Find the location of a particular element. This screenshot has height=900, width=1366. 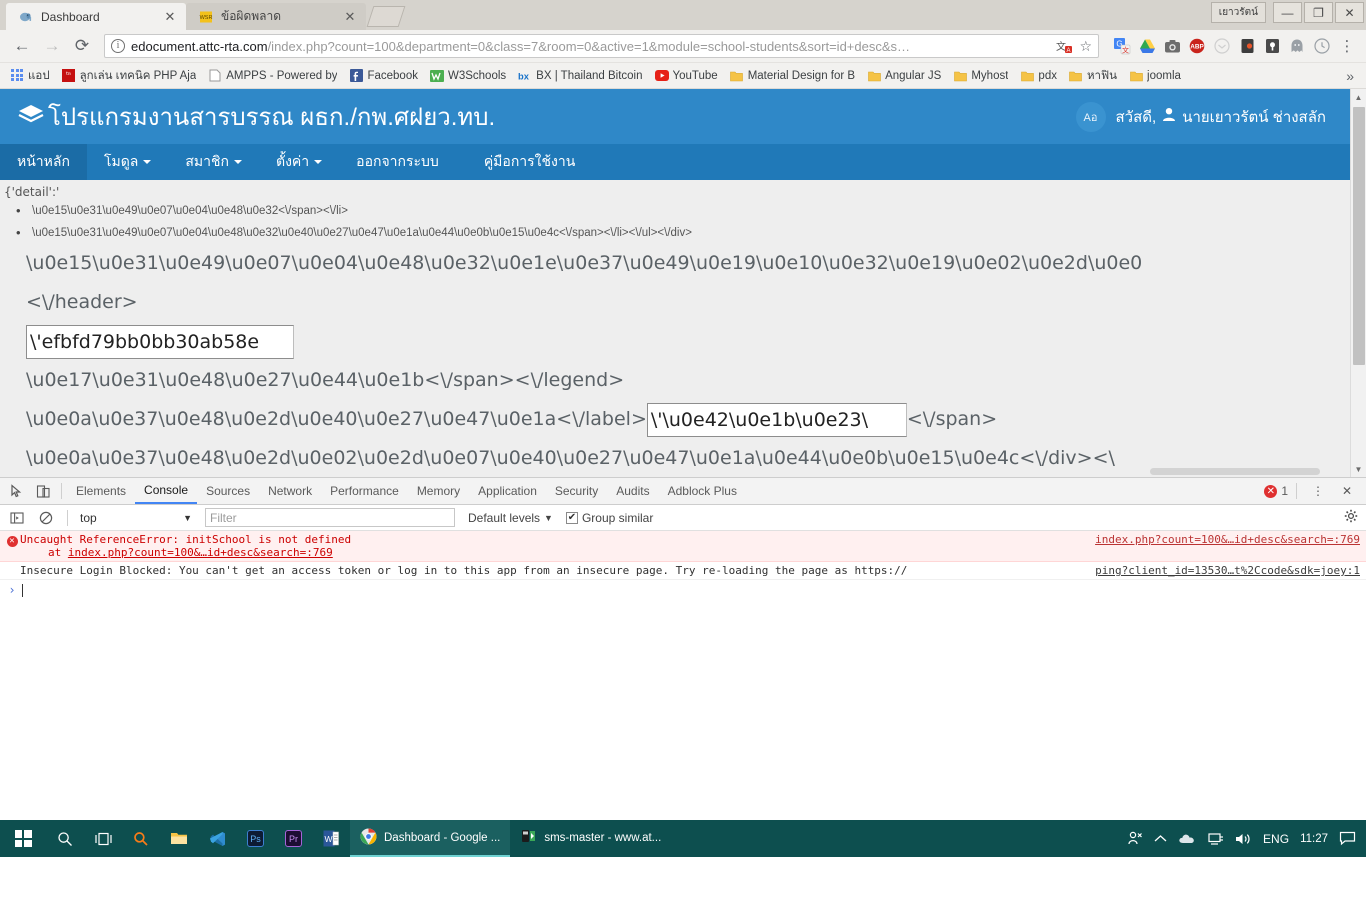

search-icon is located at coordinates (65, 838).